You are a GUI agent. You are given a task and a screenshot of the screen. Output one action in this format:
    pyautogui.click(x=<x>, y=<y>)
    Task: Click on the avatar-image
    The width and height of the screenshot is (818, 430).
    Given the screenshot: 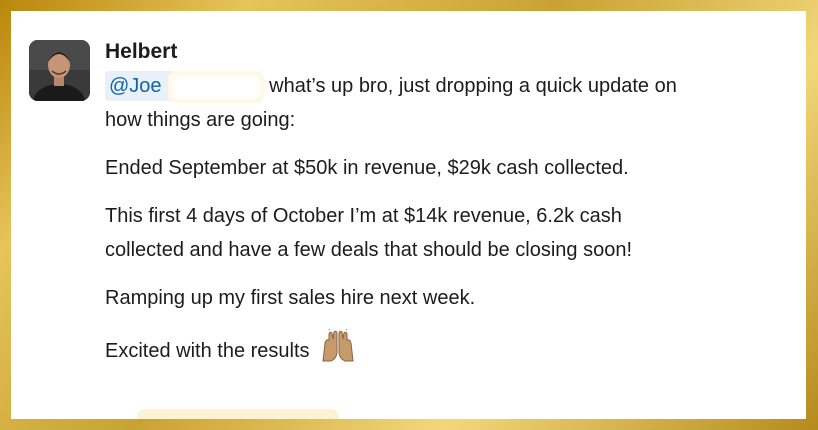 What is the action you would take?
    pyautogui.click(x=59, y=70)
    